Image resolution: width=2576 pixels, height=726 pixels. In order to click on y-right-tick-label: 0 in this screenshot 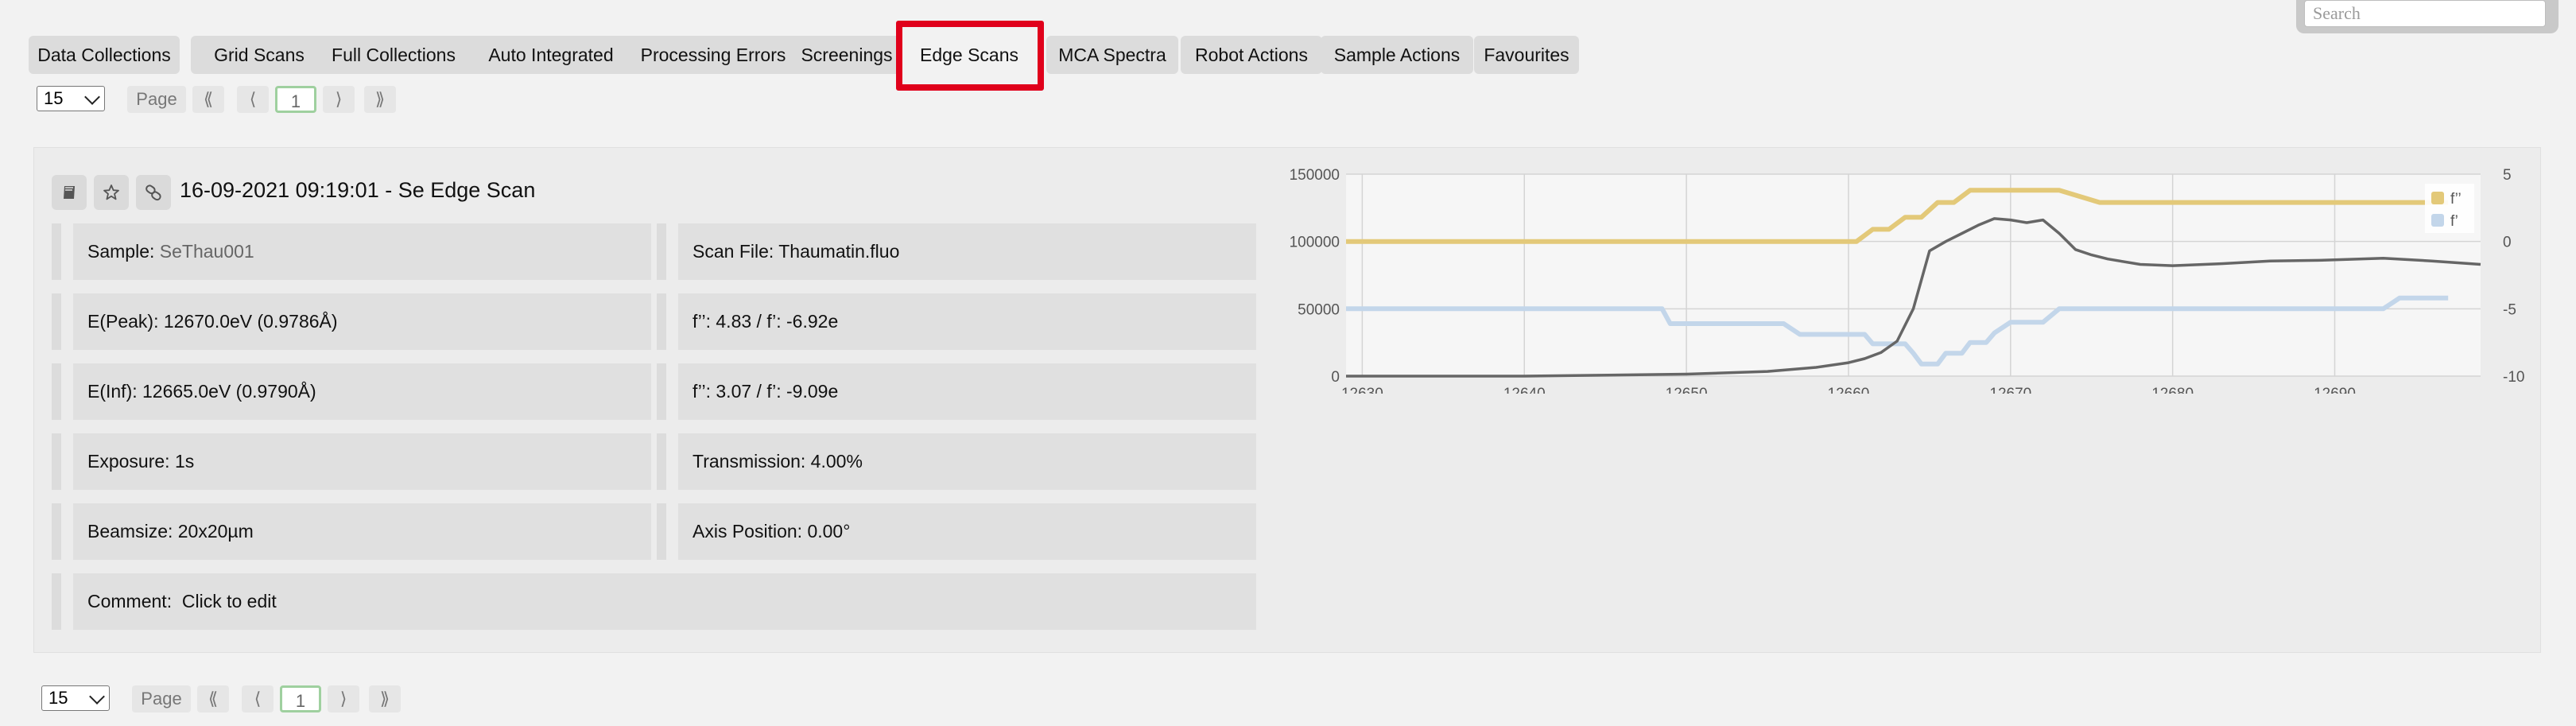, I will do `click(2507, 243)`.